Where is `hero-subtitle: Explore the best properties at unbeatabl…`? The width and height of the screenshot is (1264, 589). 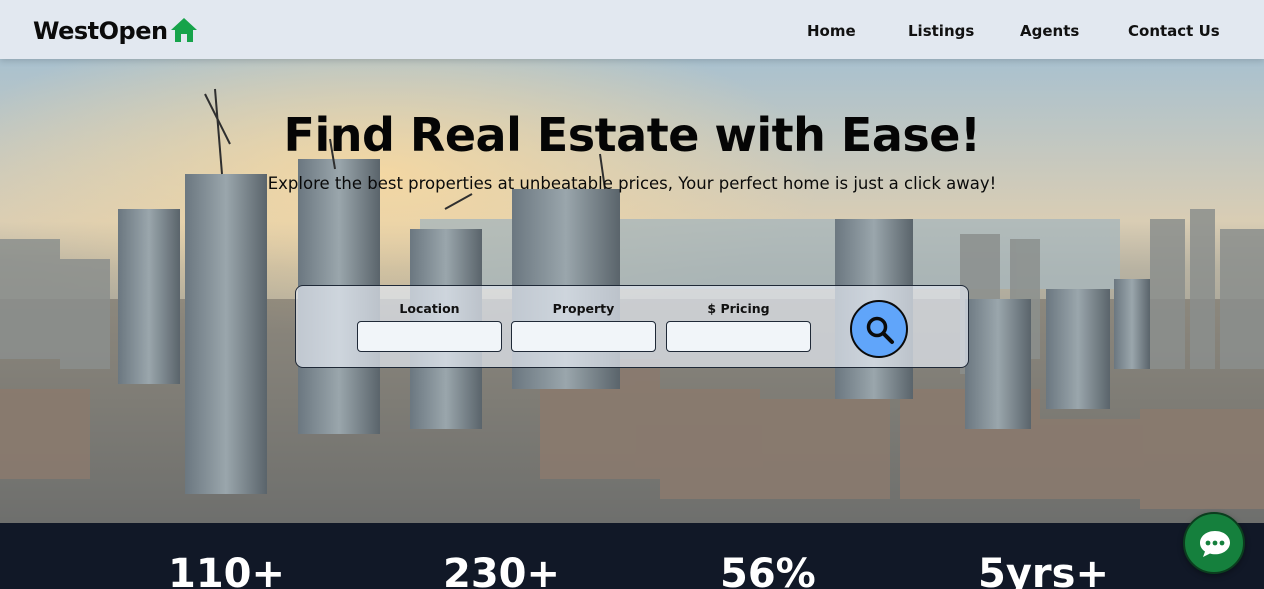
hero-subtitle: Explore the best properties at unbeatabl… is located at coordinates (632, 183).